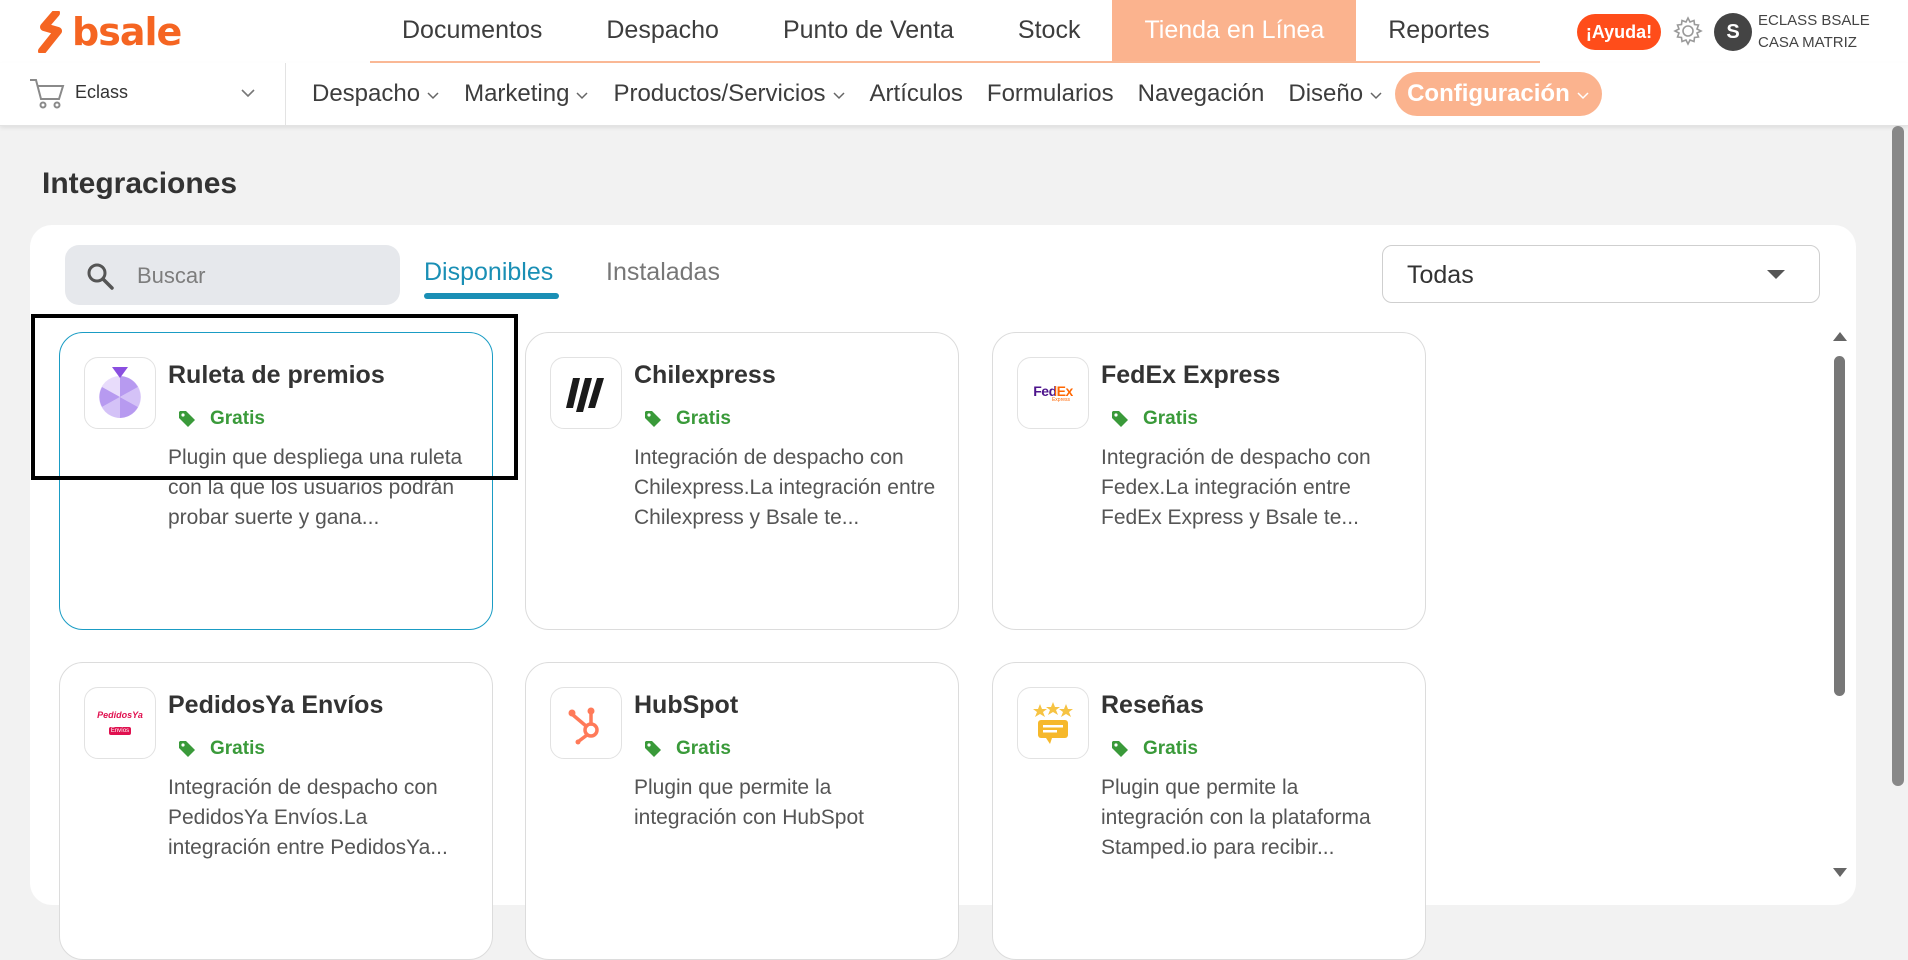 The height and width of the screenshot is (960, 1908). What do you see at coordinates (719, 93) in the screenshot?
I see `store-nav-label: Productos/Servicios` at bounding box center [719, 93].